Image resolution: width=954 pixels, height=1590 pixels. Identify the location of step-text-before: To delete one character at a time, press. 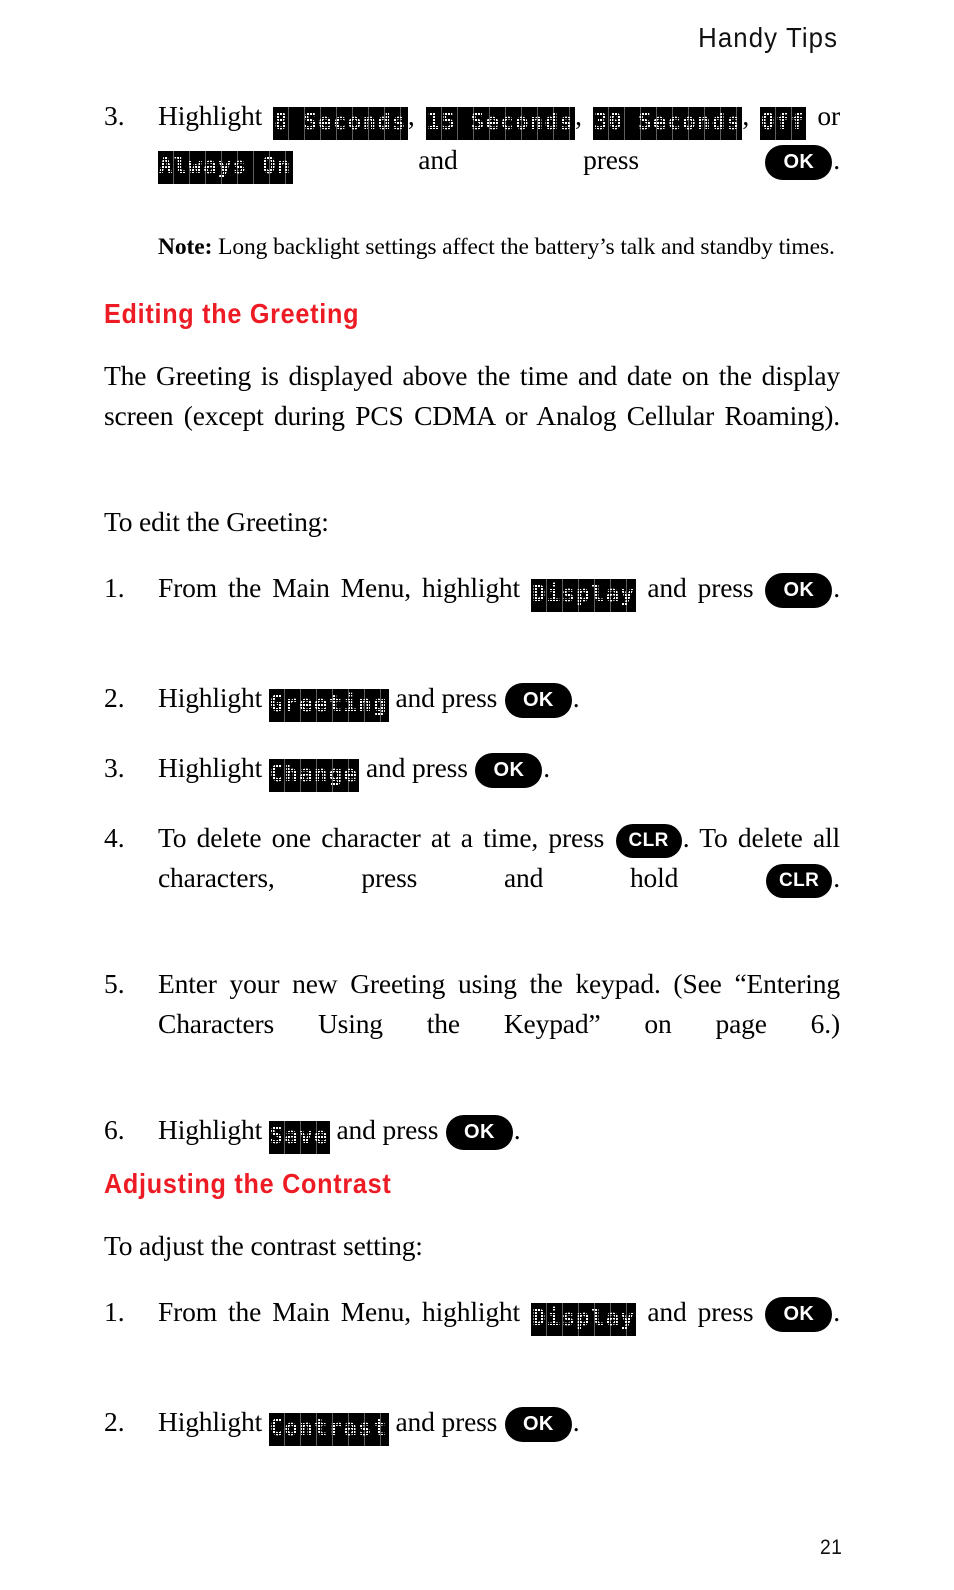
(386, 837).